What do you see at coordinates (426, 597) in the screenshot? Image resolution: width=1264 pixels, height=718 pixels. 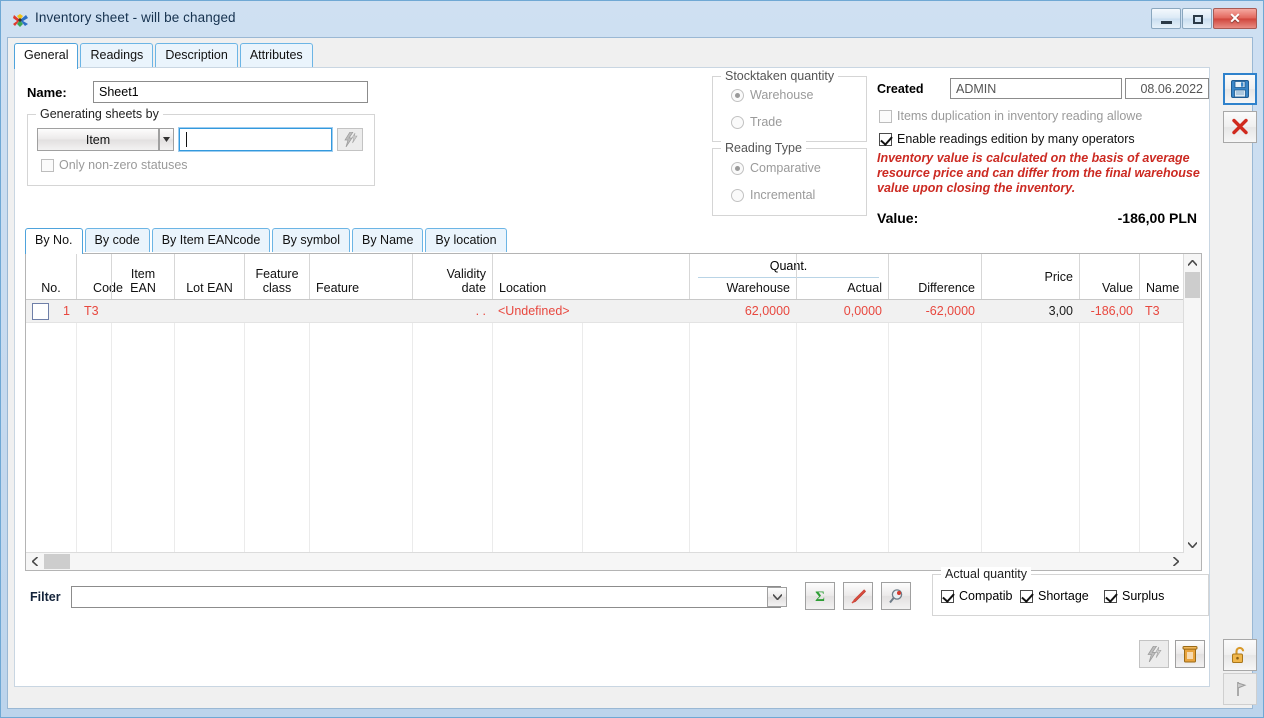 I see `filter-input` at bounding box center [426, 597].